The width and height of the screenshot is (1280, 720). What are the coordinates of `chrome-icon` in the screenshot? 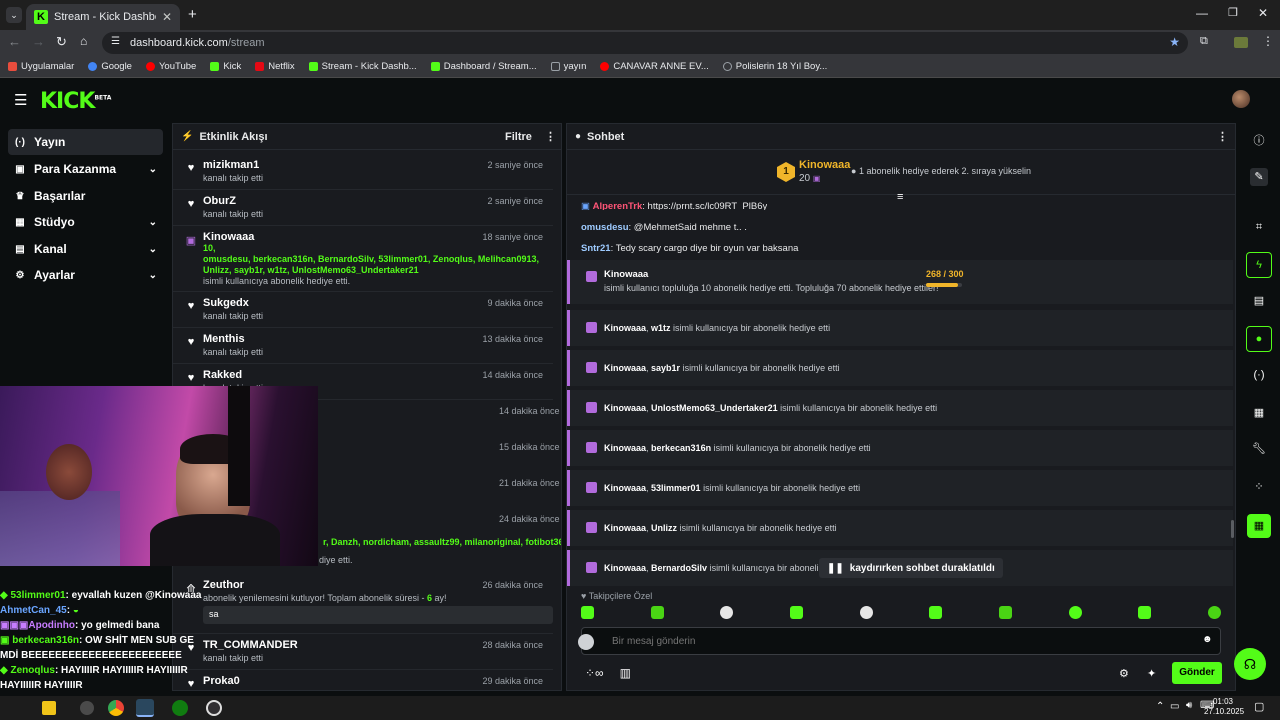 It's located at (116, 708).